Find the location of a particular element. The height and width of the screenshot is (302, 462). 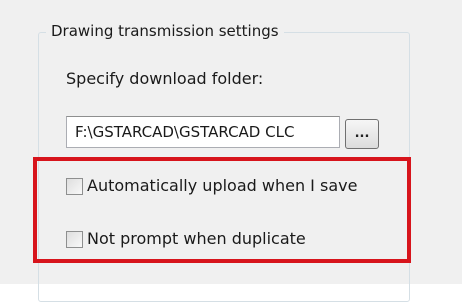

no-prompt-duplicate-checkbox is located at coordinates (74, 239).